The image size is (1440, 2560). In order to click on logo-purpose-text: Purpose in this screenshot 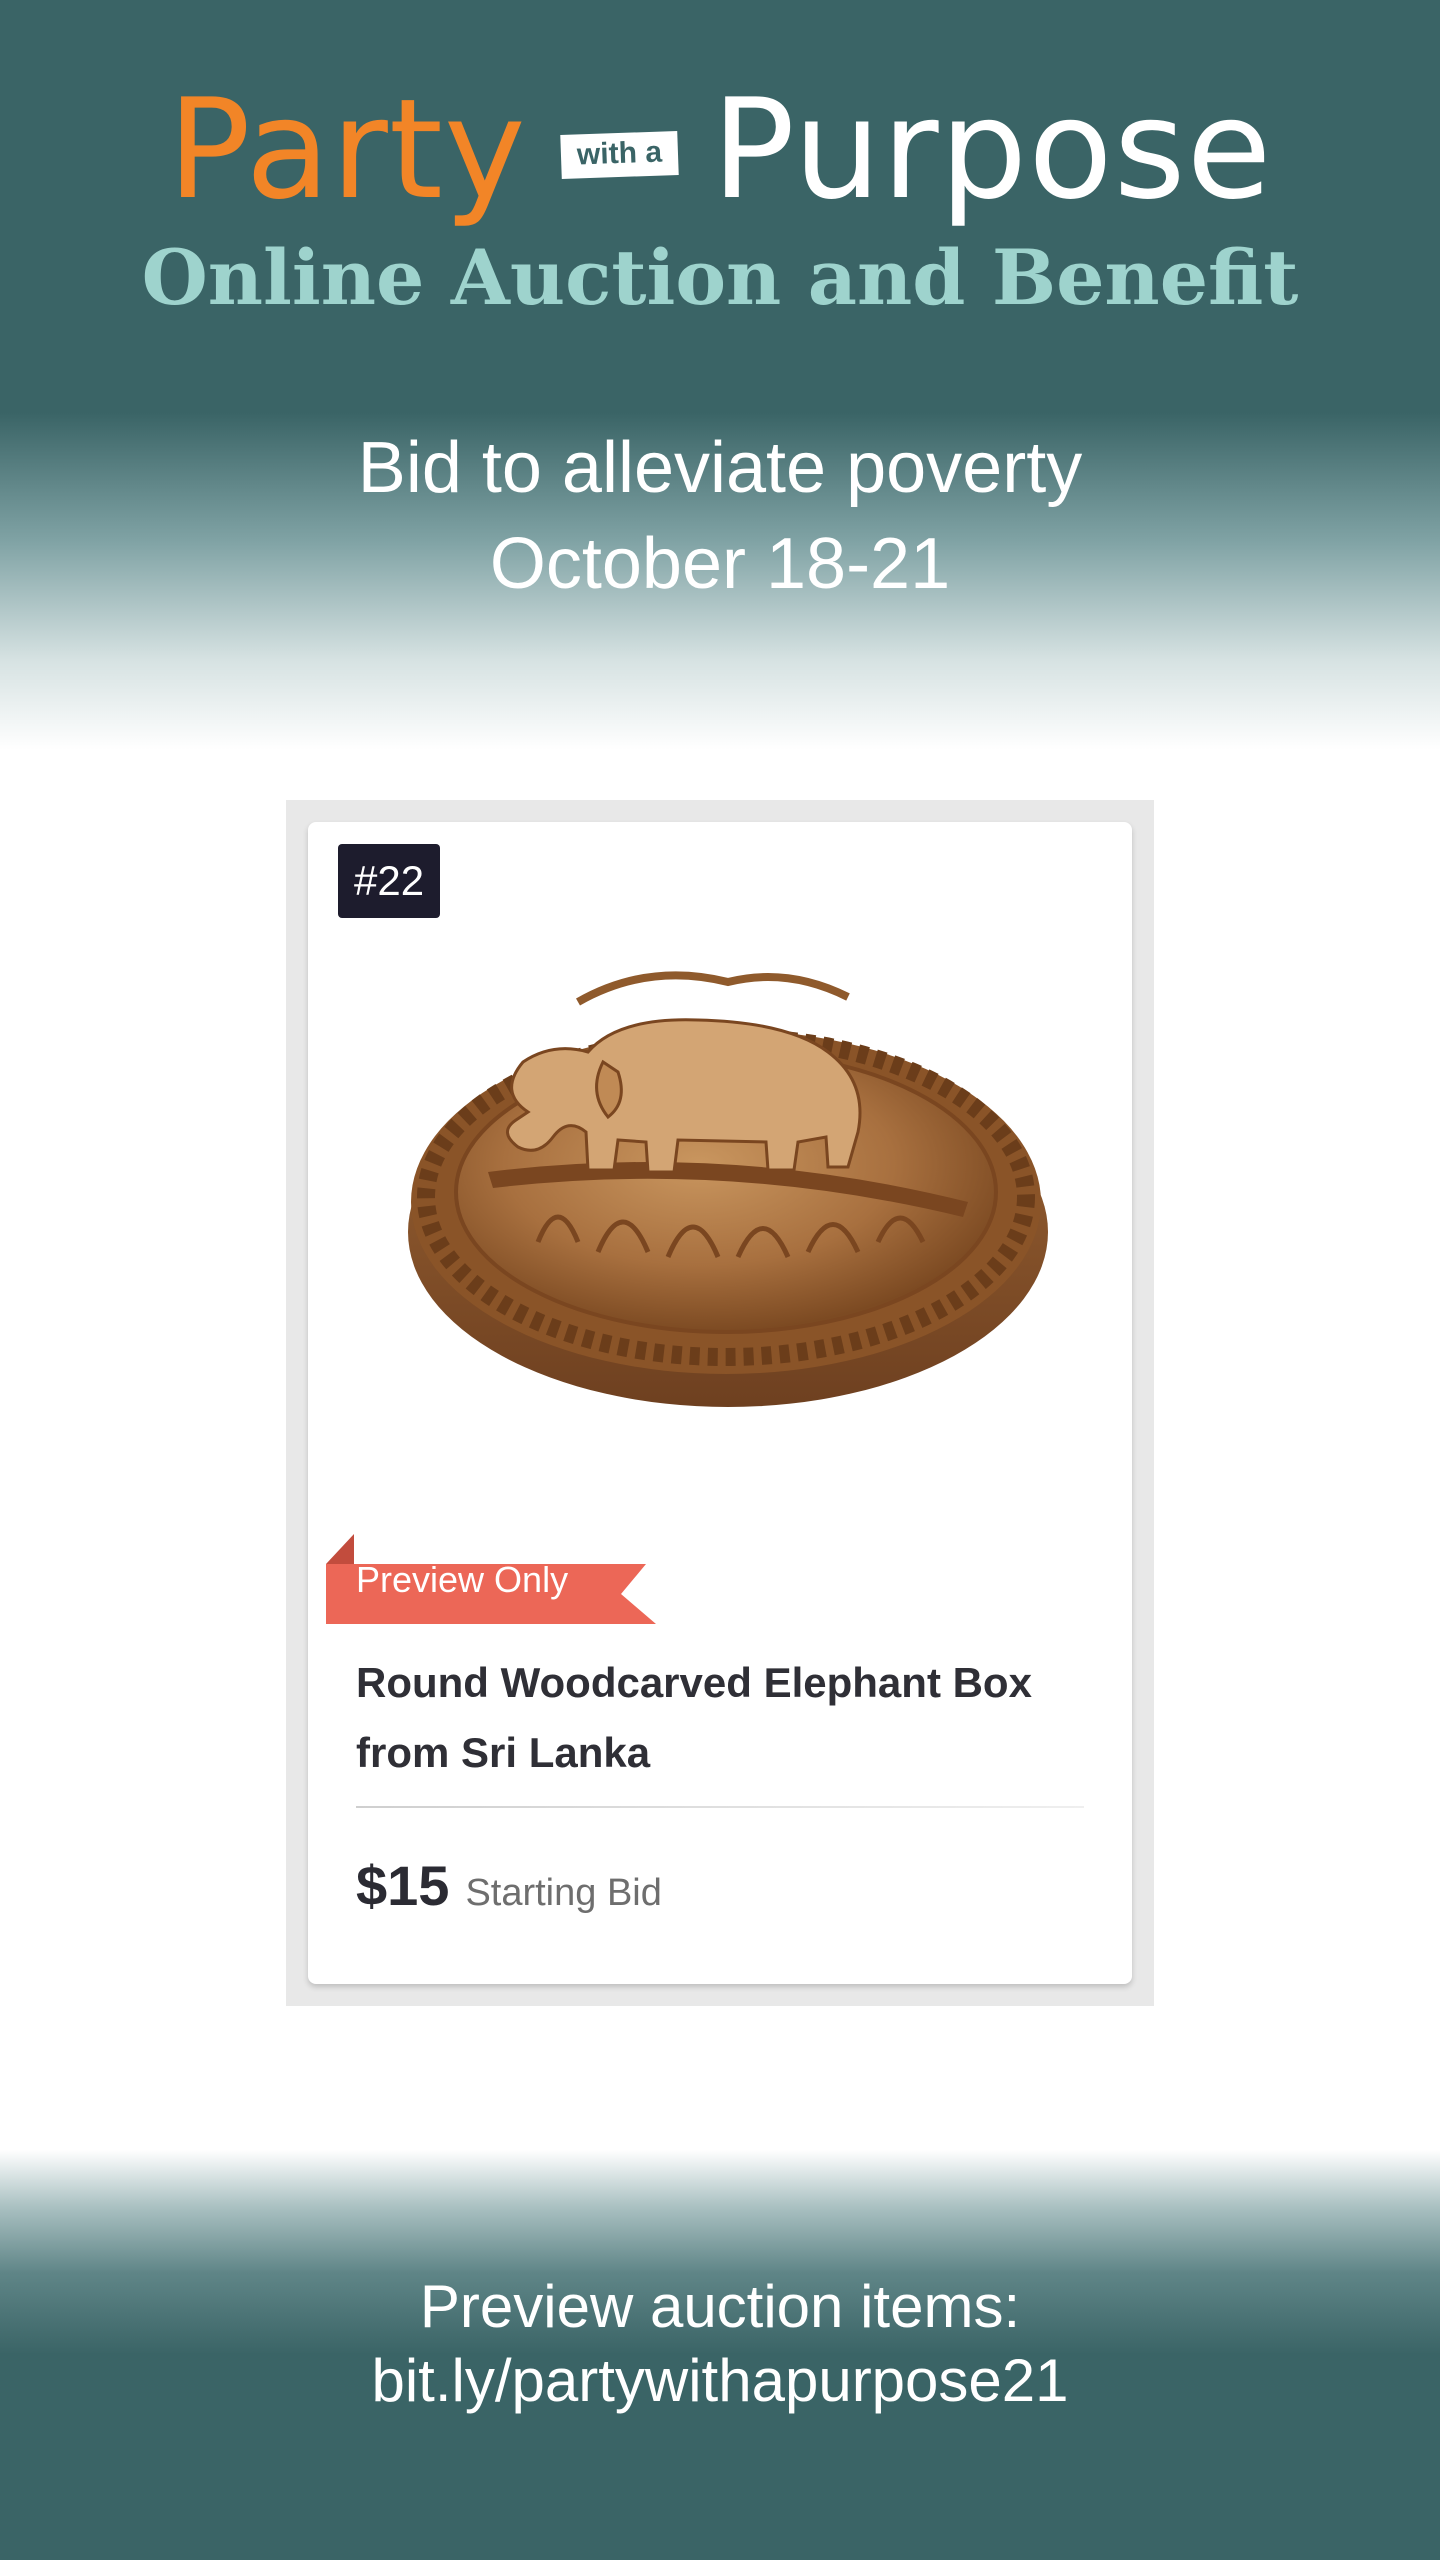, I will do `click(992, 149)`.